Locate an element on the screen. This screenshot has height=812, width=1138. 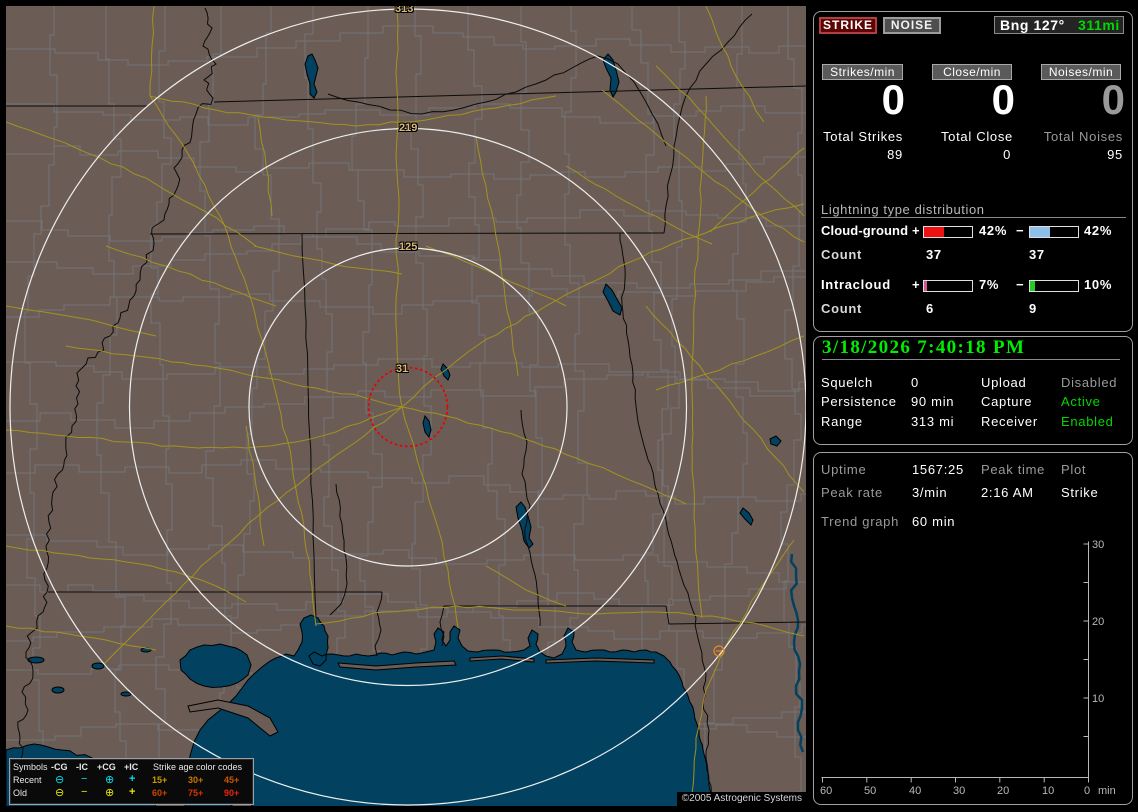
svg-text: 60 is located at coordinates (826, 791).